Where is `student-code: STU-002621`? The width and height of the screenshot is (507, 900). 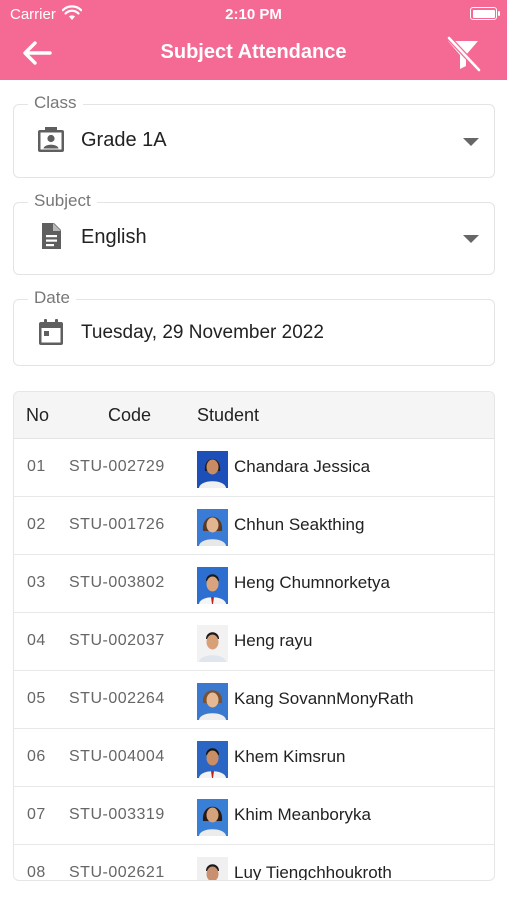 student-code: STU-002621 is located at coordinates (117, 872).